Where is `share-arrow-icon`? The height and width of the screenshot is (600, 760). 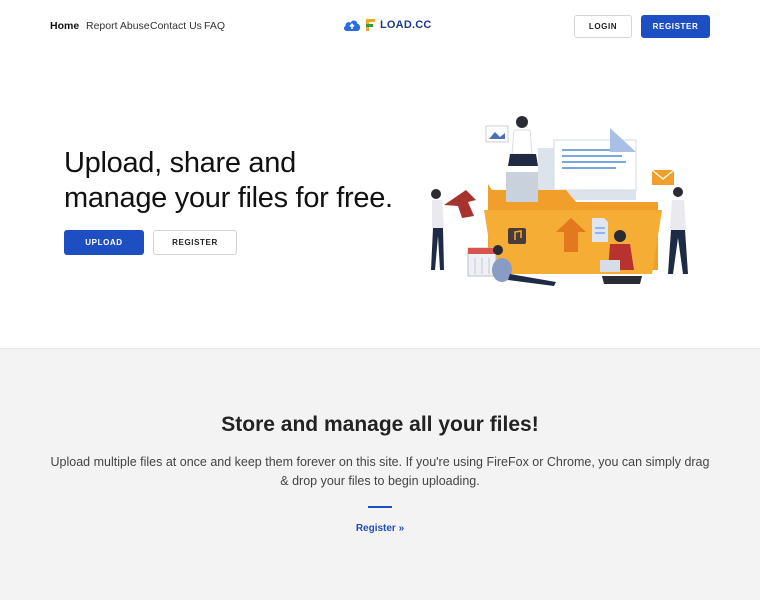
share-arrow-icon is located at coordinates (460, 204).